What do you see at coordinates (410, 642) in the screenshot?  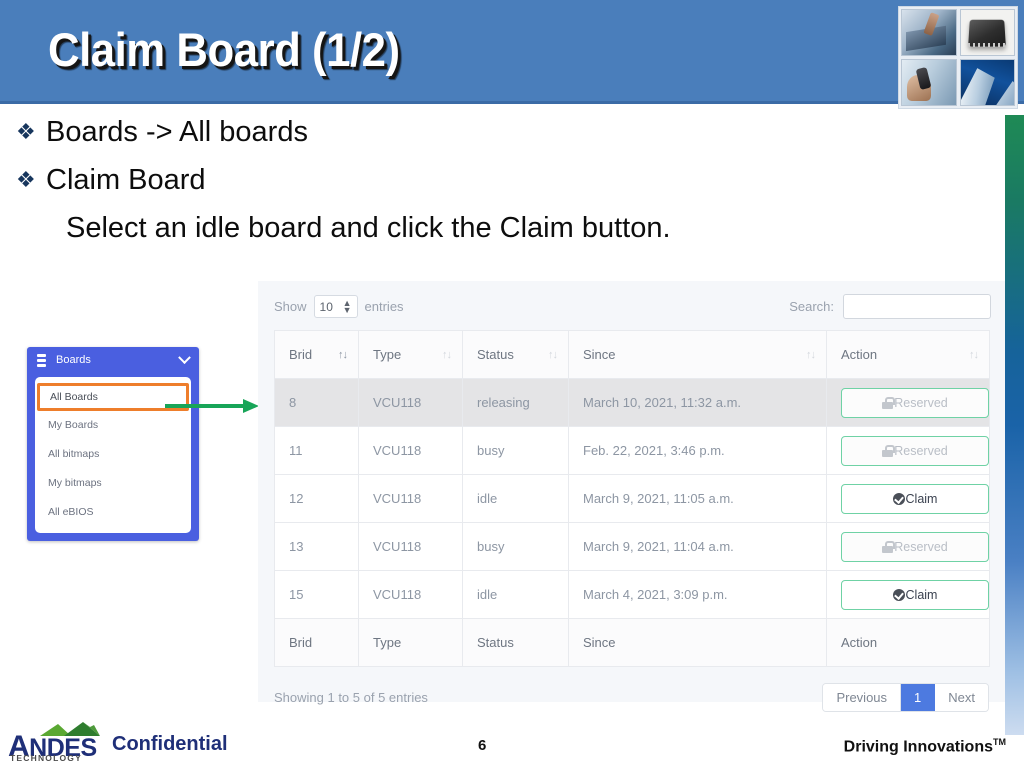 I see `foot-col-type: Type` at bounding box center [410, 642].